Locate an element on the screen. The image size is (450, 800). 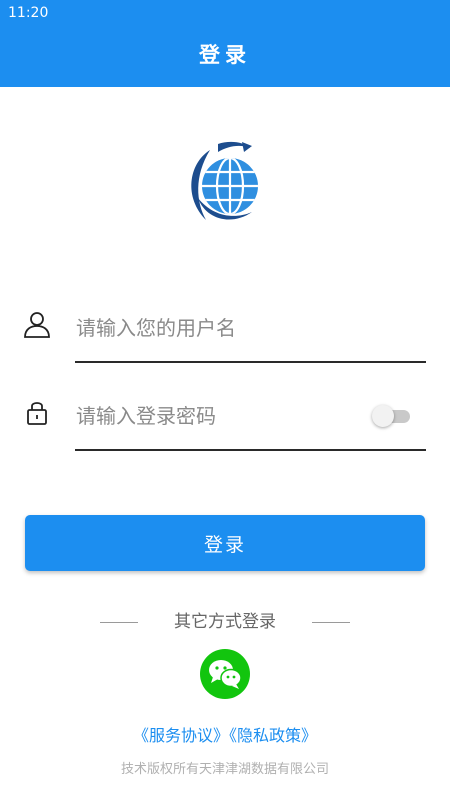
page-title: 登录 is located at coordinates (225, 55).